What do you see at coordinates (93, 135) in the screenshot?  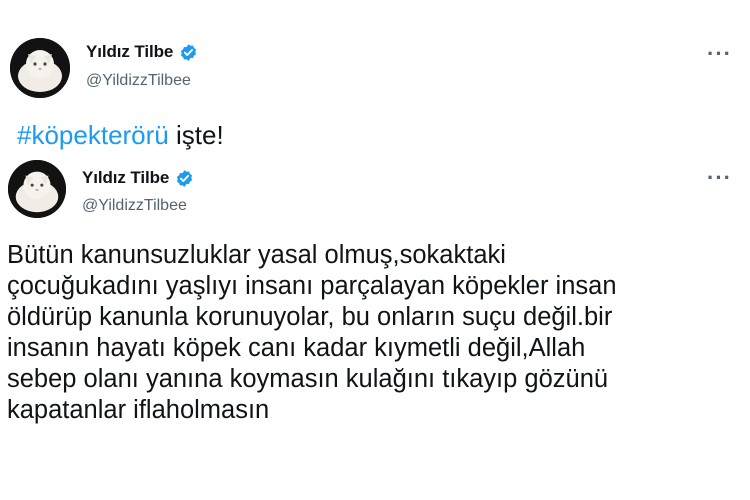 I see `hashtag-link: #köpekterörü` at bounding box center [93, 135].